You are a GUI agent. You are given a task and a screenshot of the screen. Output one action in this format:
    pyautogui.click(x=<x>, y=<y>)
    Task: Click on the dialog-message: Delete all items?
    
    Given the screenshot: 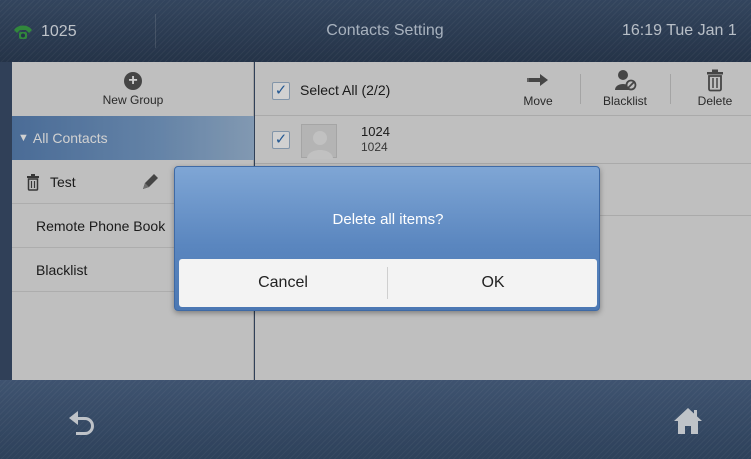 What is the action you would take?
    pyautogui.click(x=388, y=219)
    